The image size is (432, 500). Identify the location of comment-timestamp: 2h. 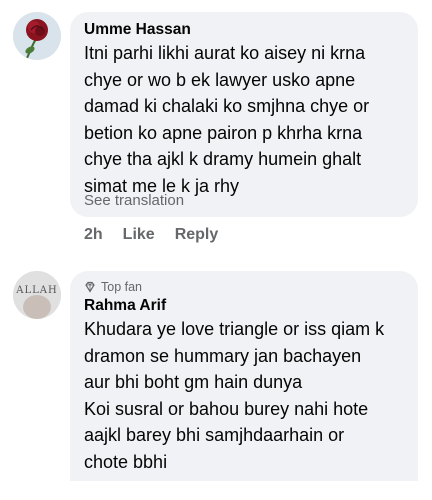
(93, 235).